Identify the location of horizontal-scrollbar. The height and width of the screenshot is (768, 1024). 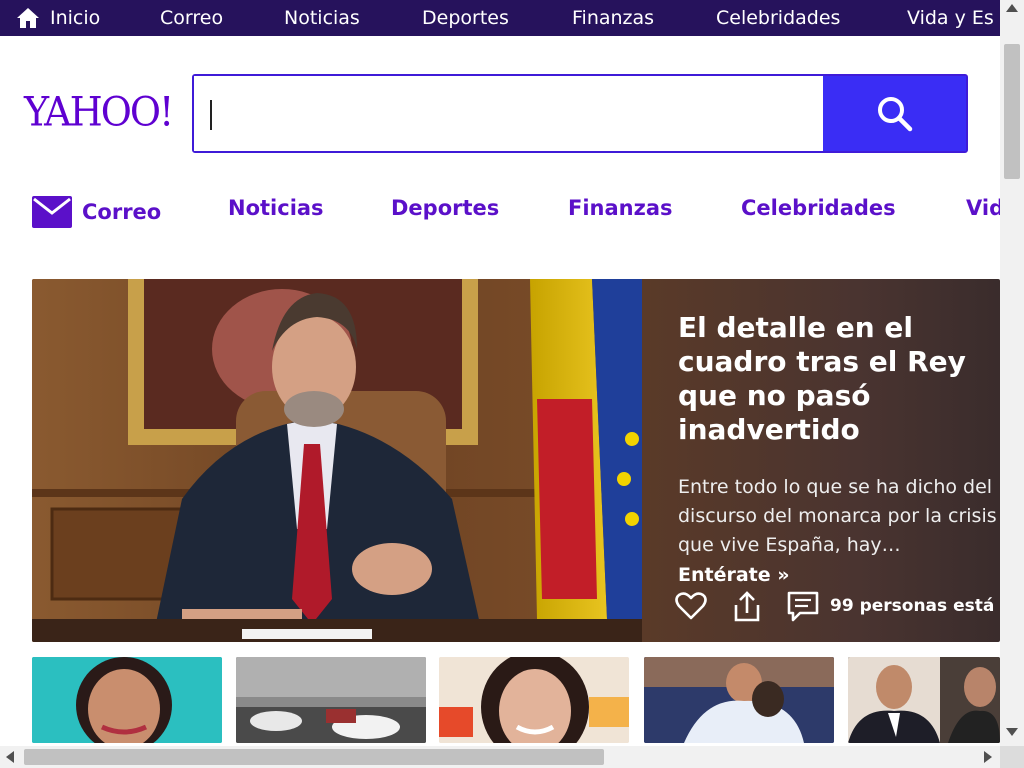
(500, 757).